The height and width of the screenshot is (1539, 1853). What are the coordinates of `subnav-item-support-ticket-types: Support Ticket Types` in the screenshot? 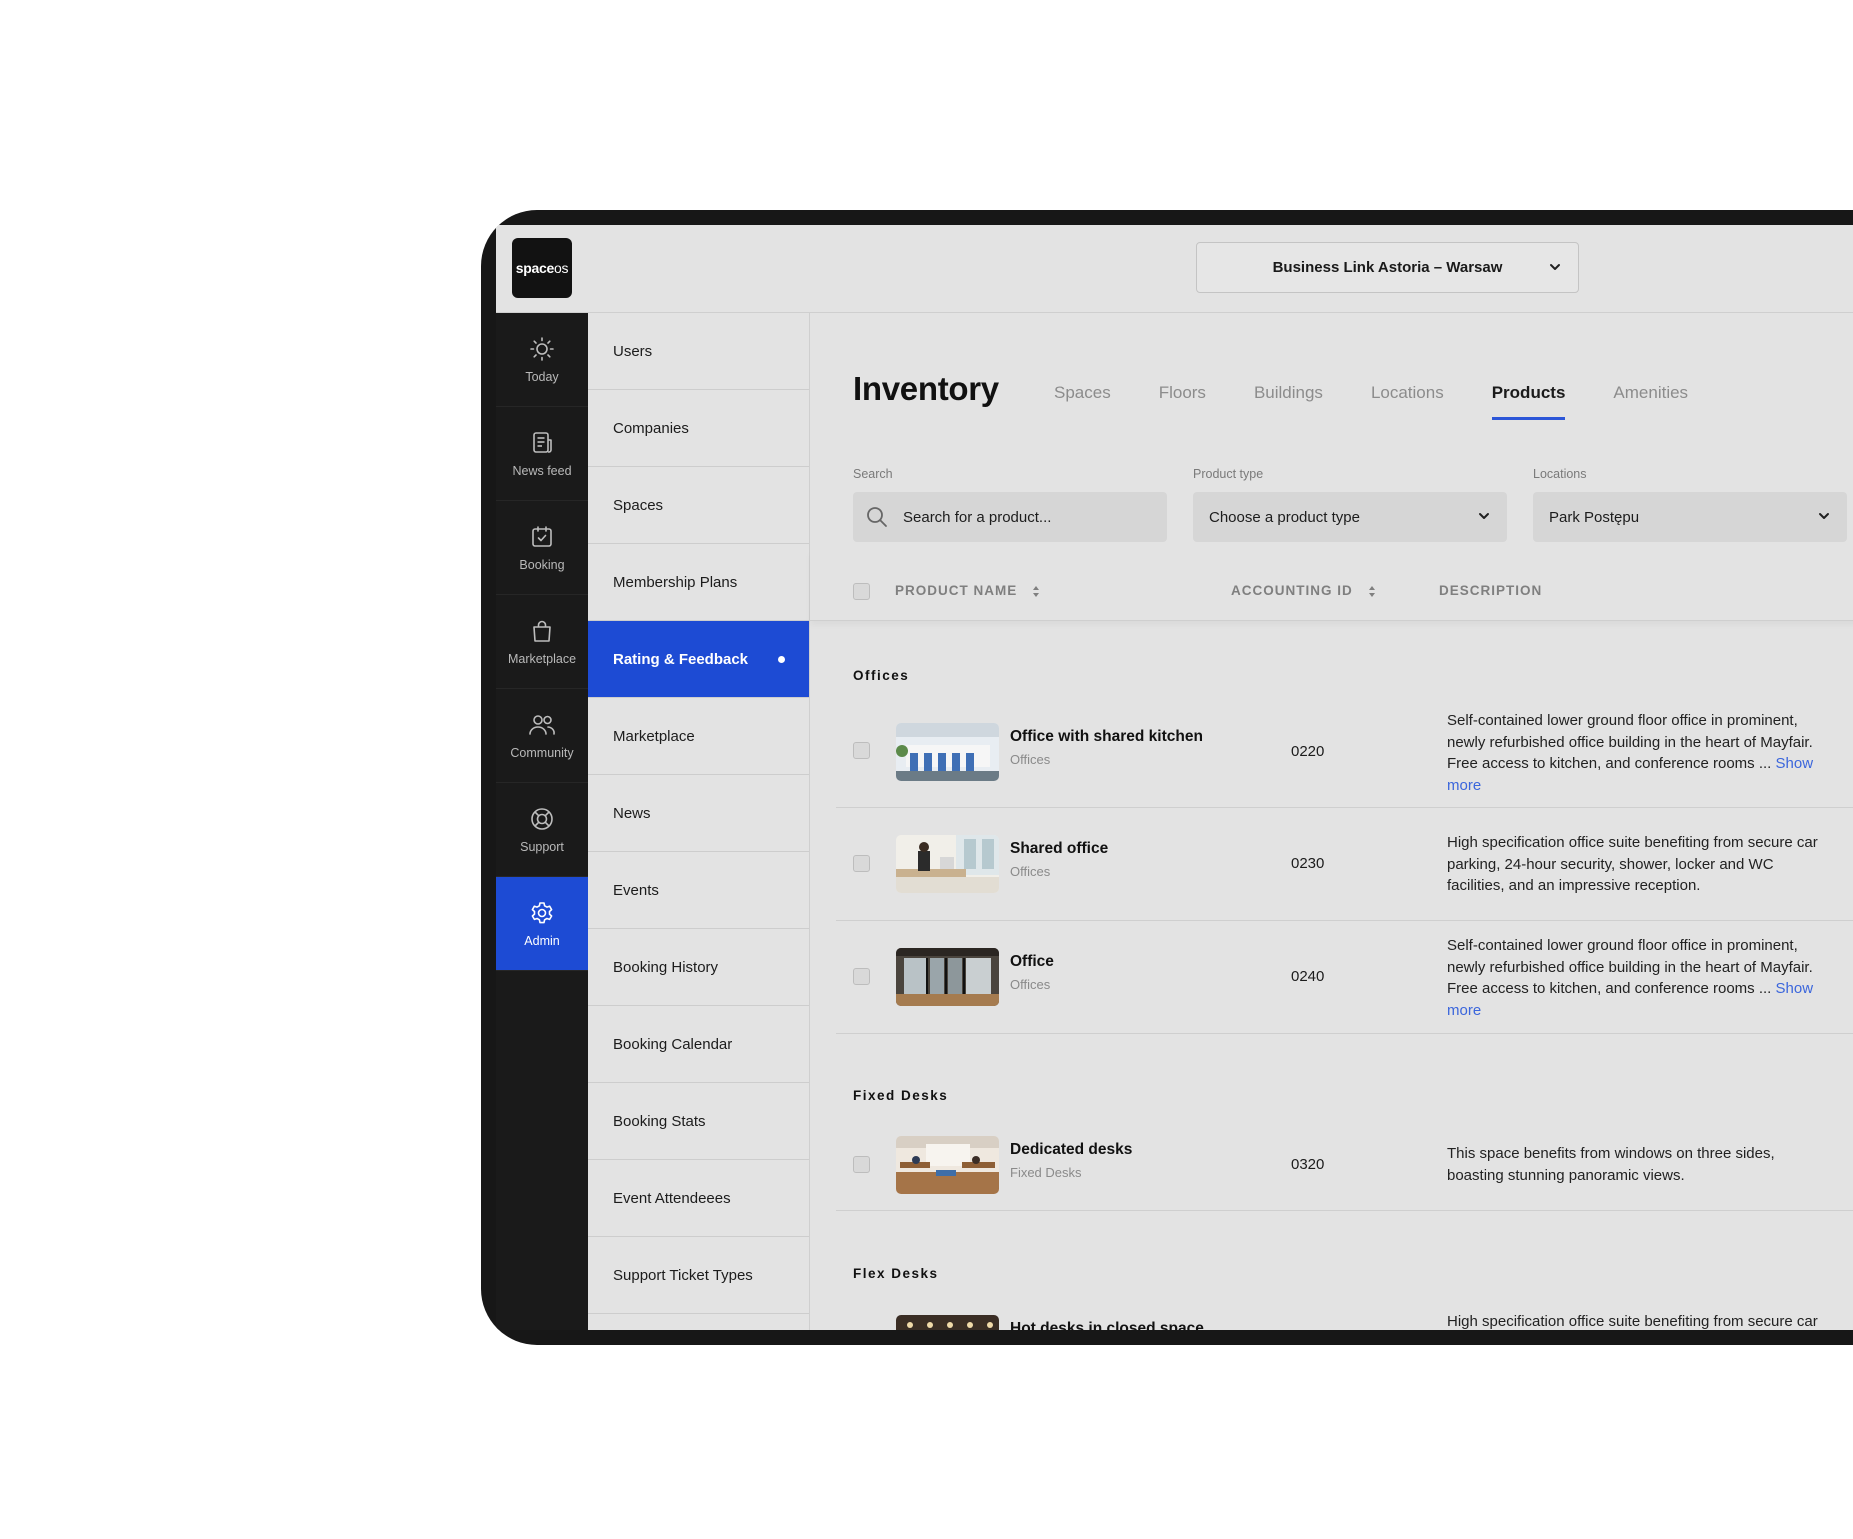 It's located at (698, 1275).